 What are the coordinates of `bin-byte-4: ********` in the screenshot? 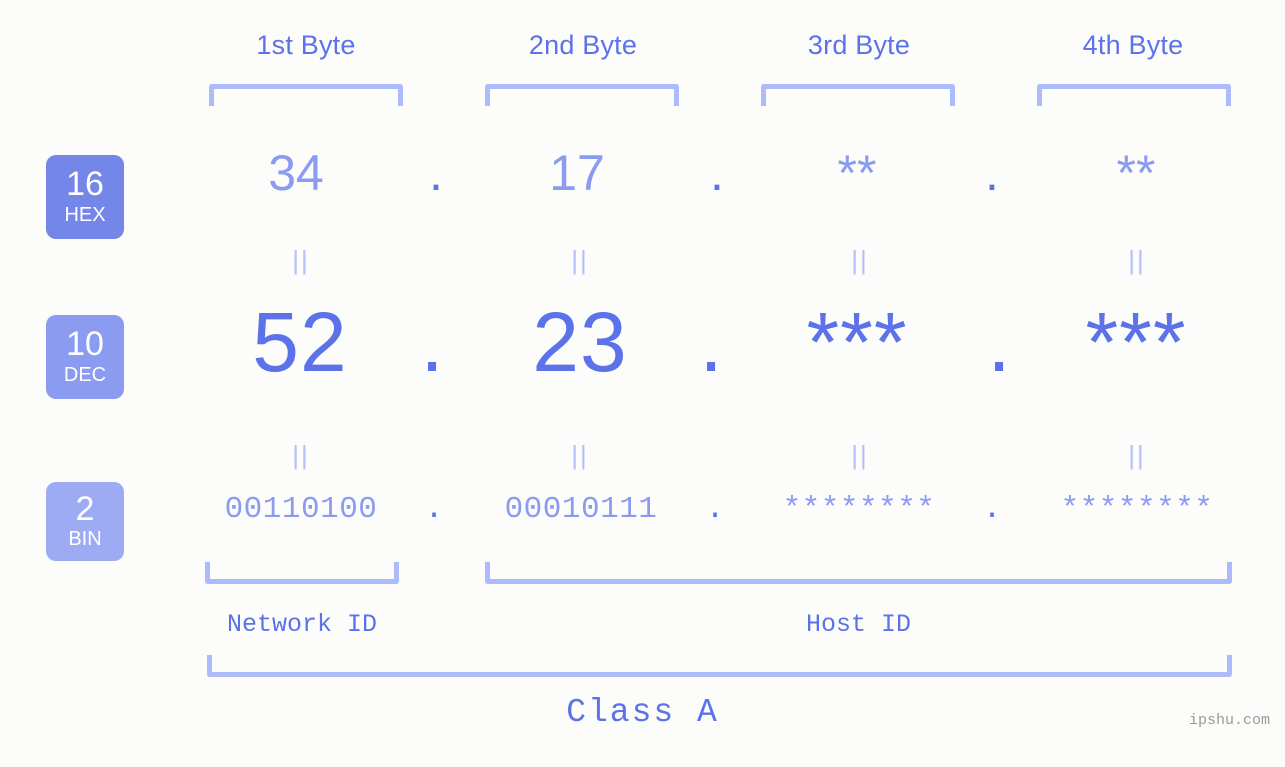 It's located at (1137, 509).